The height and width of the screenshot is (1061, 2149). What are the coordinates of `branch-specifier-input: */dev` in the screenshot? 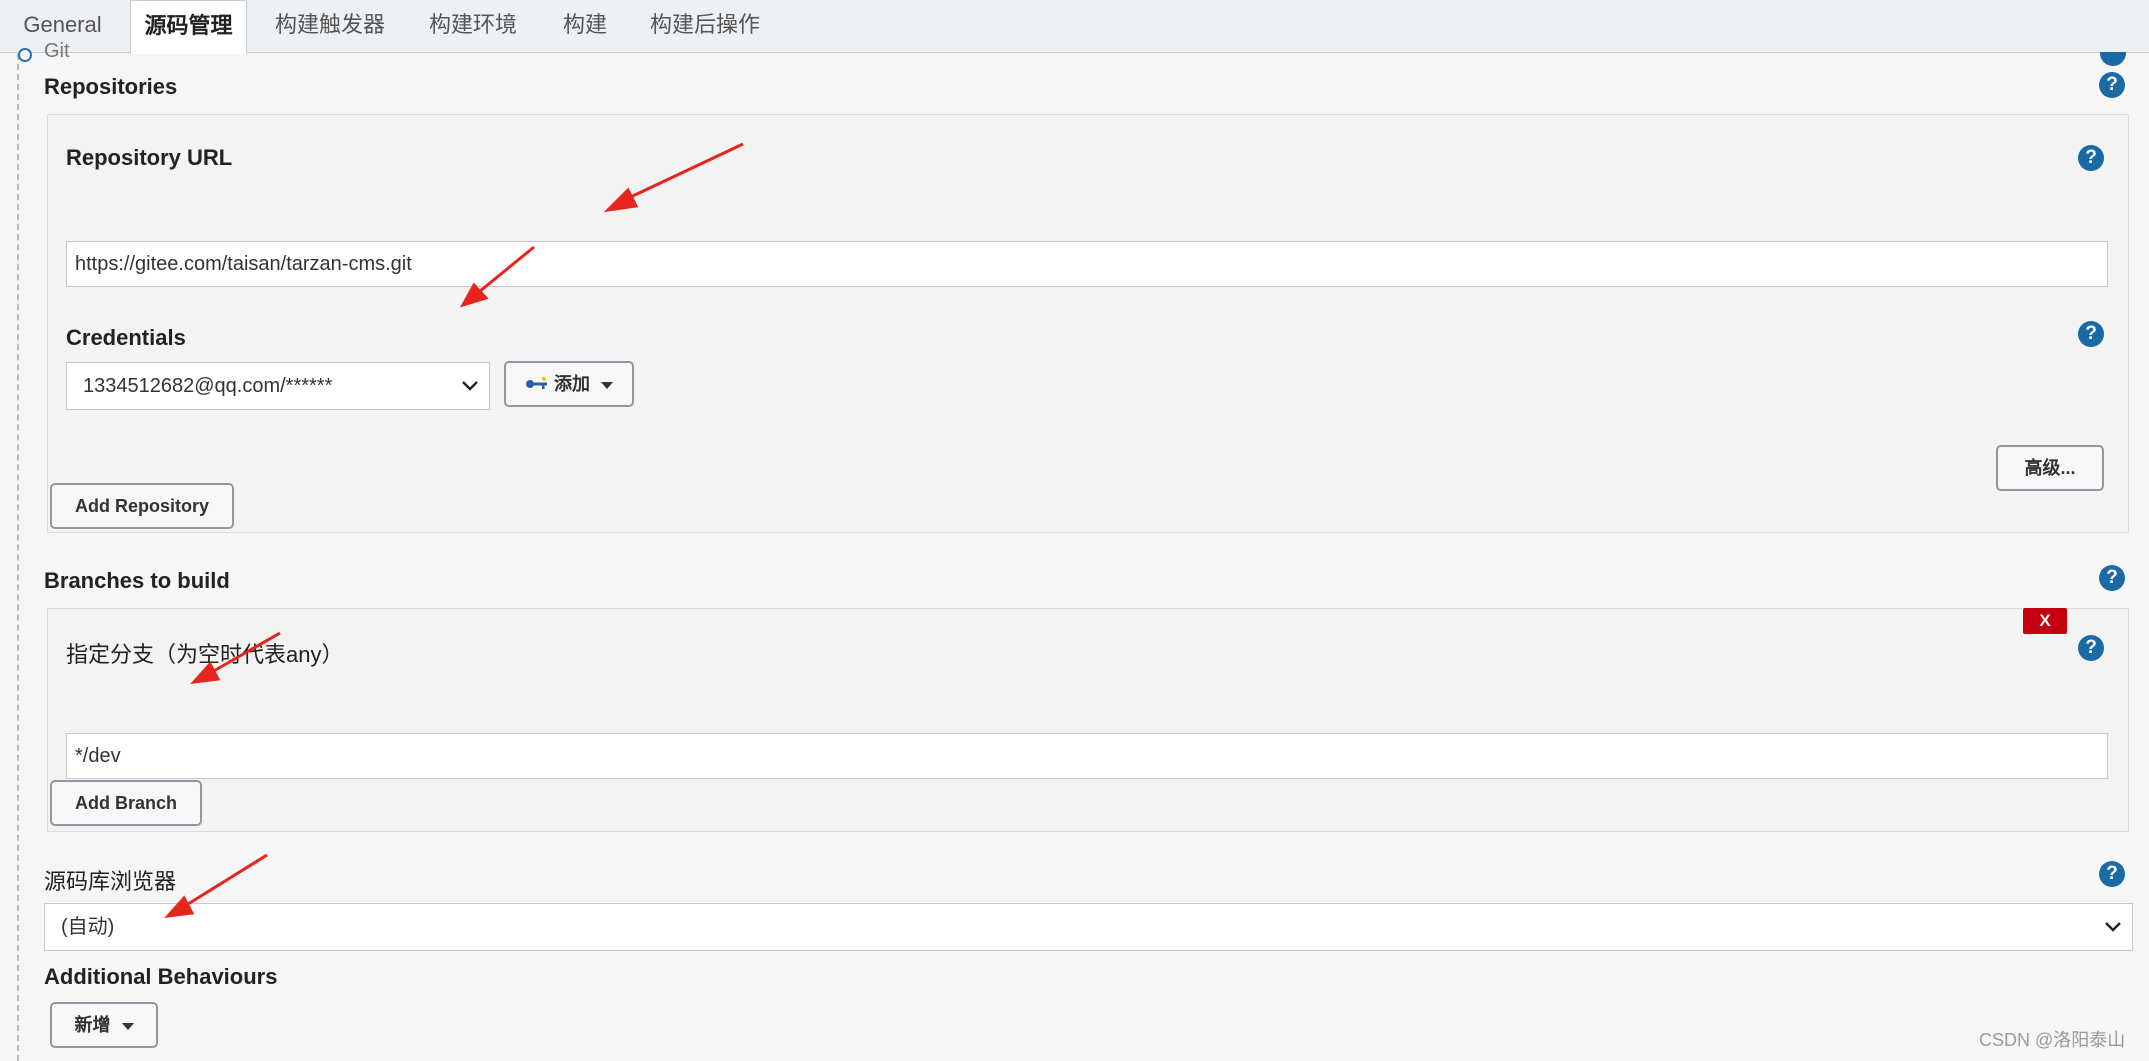 It's located at (1087, 756).